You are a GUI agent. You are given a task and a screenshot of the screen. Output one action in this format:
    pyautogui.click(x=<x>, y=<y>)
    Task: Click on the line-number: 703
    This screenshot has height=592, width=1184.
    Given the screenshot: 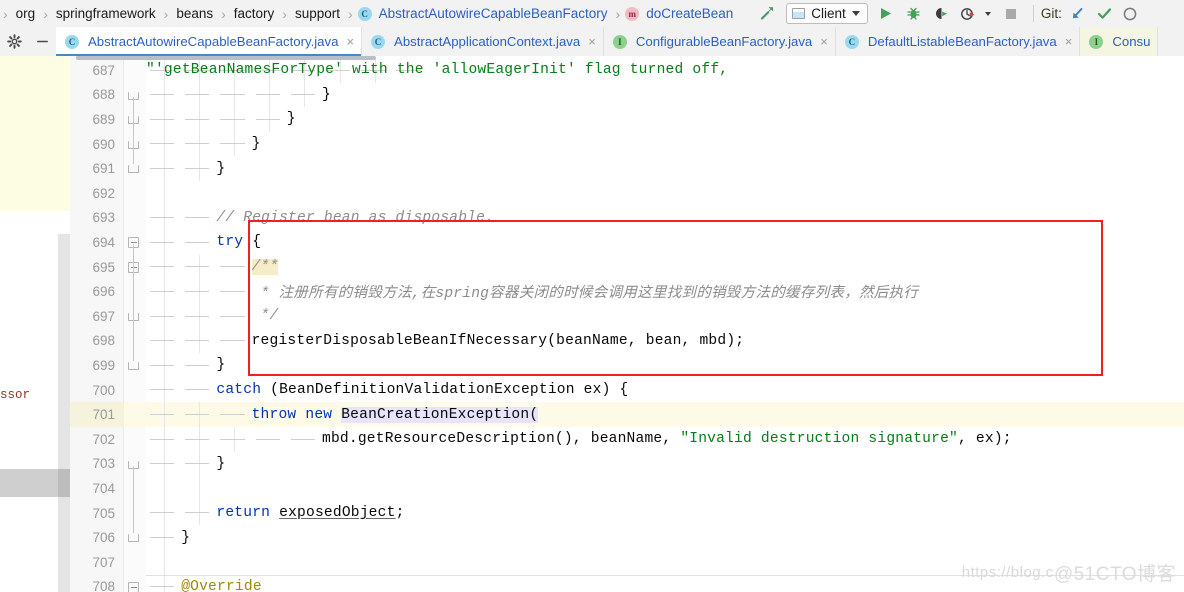 What is the action you would take?
    pyautogui.click(x=103, y=464)
    